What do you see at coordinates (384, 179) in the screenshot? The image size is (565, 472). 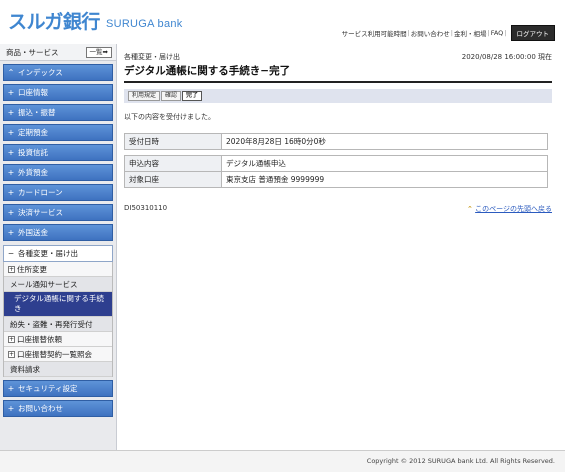 I see `row-value: 東京支店 普通預金 9999999` at bounding box center [384, 179].